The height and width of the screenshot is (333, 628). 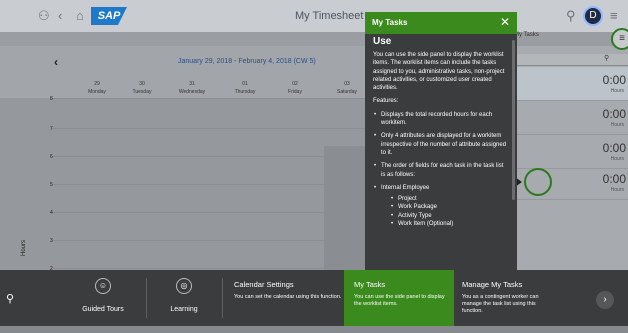 I want to click on hour-label: 6, so click(x=51, y=157).